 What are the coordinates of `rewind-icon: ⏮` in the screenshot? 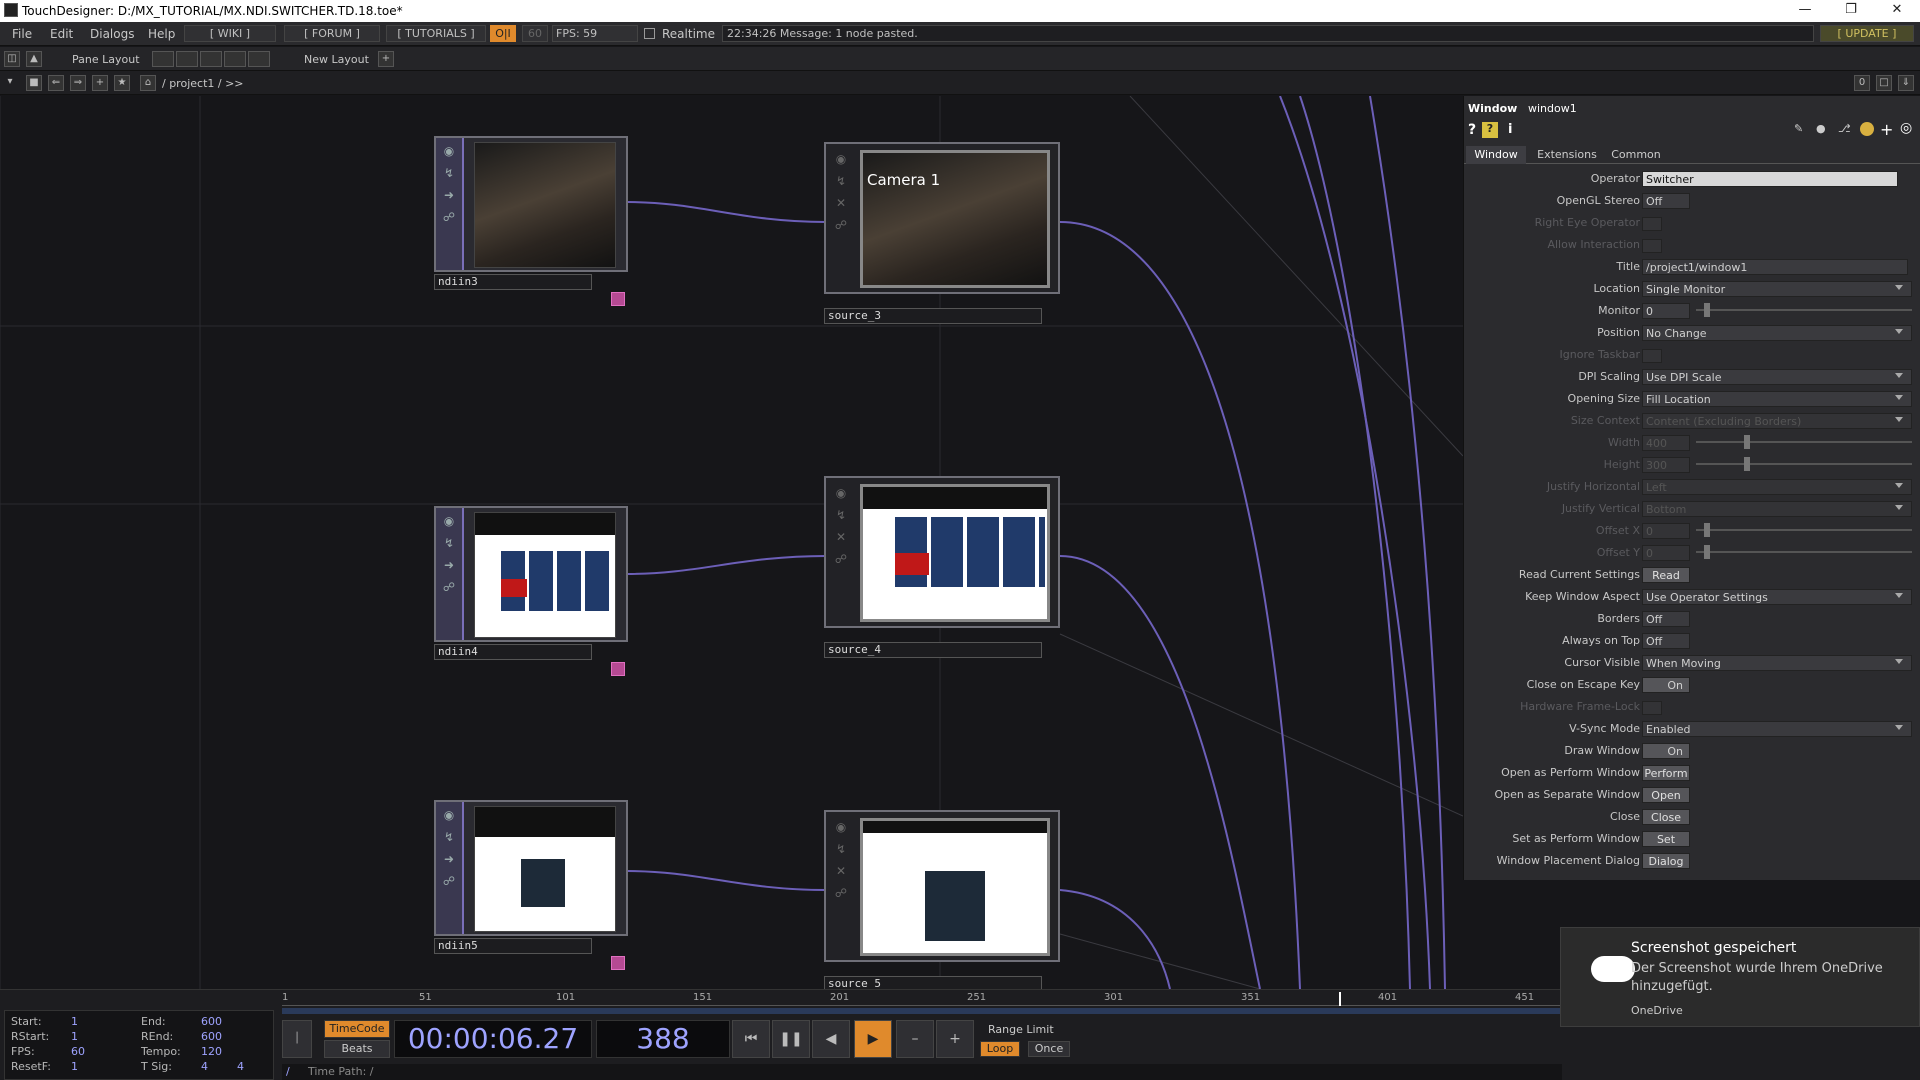 It's located at (751, 1039).